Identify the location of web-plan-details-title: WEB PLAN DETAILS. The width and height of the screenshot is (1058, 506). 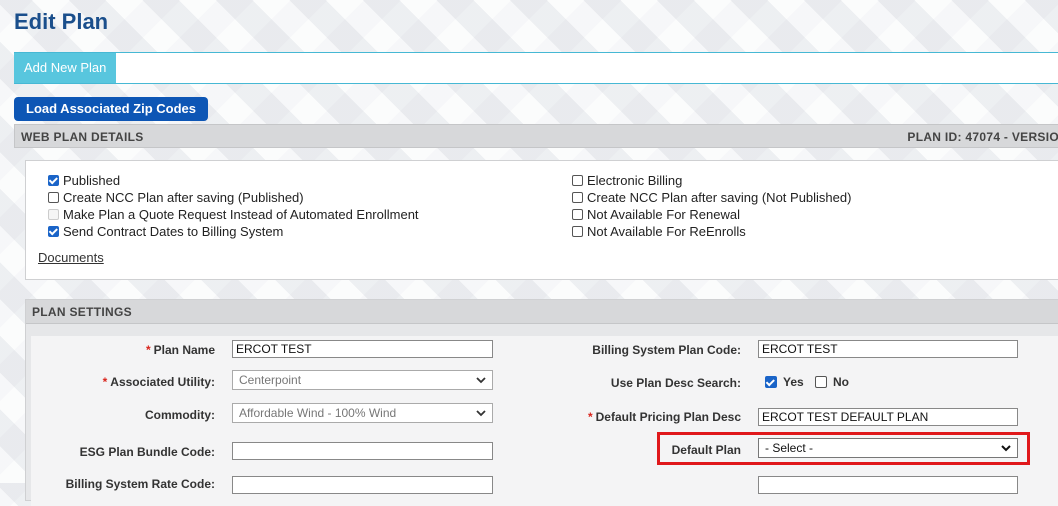
(82, 137).